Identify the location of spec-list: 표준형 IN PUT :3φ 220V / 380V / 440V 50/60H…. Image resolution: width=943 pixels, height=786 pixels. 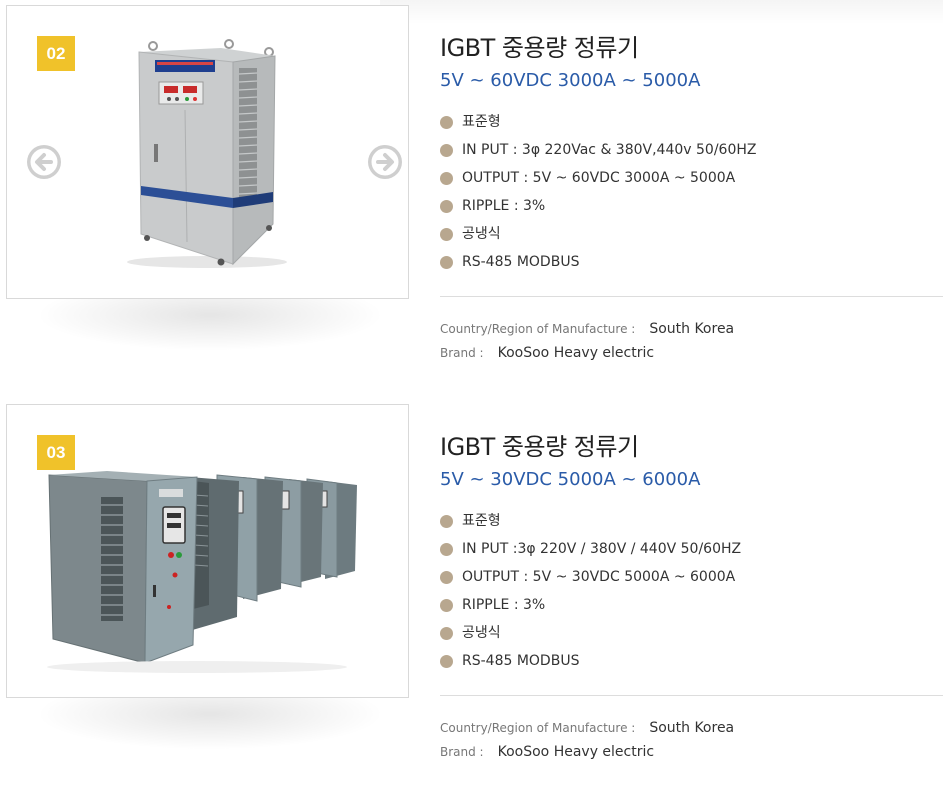
(590, 591).